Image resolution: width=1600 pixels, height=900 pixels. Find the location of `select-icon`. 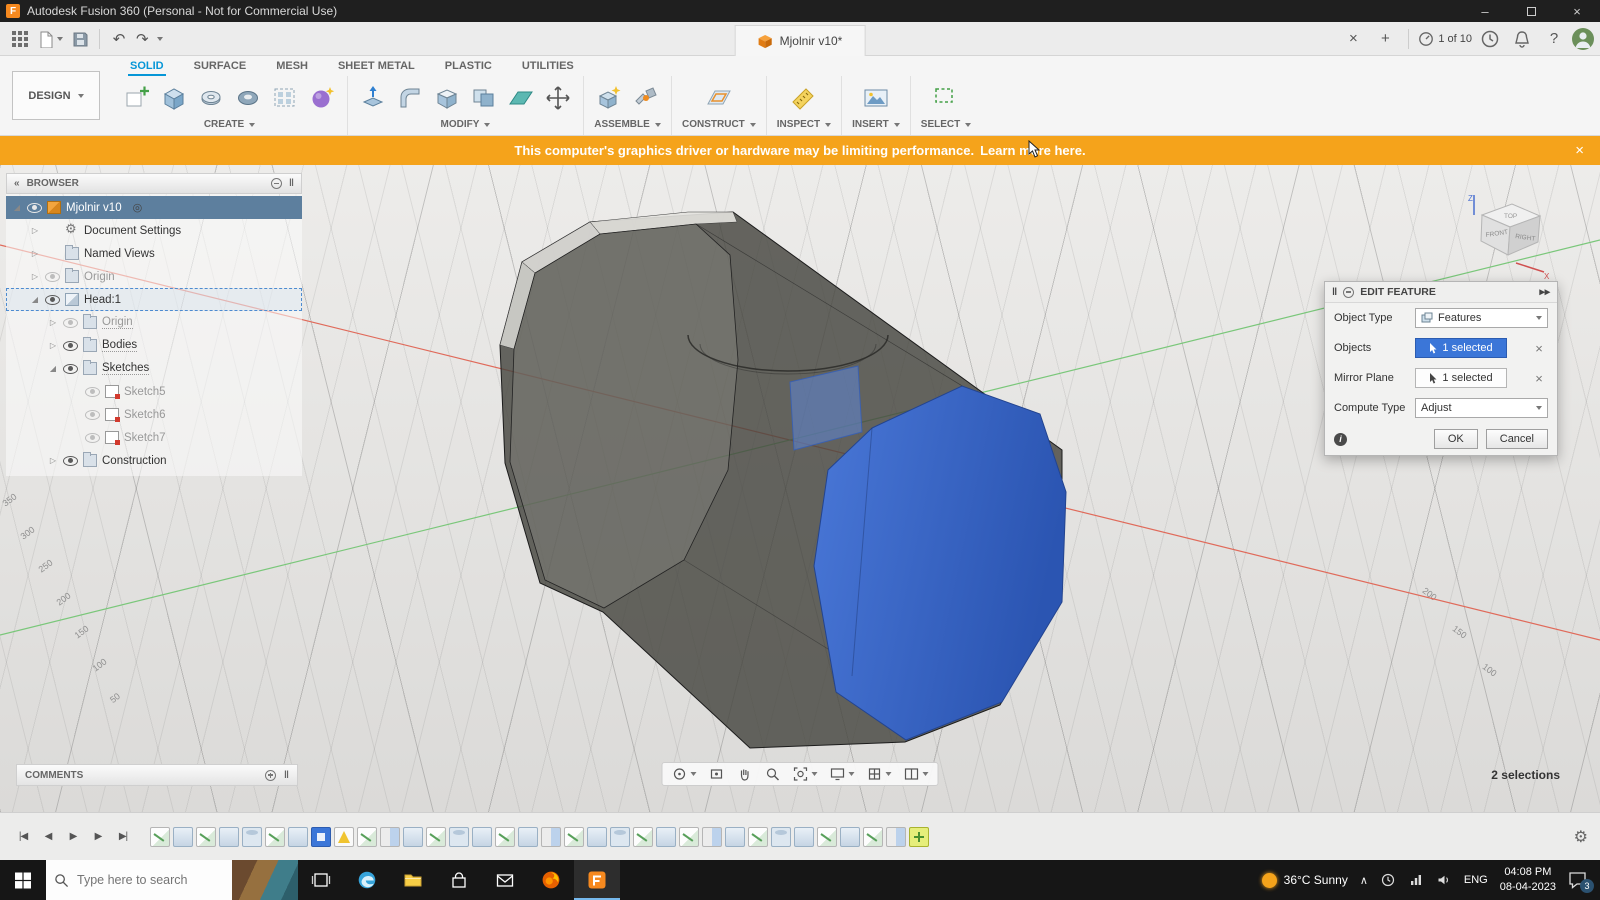

select-icon is located at coordinates (946, 98).